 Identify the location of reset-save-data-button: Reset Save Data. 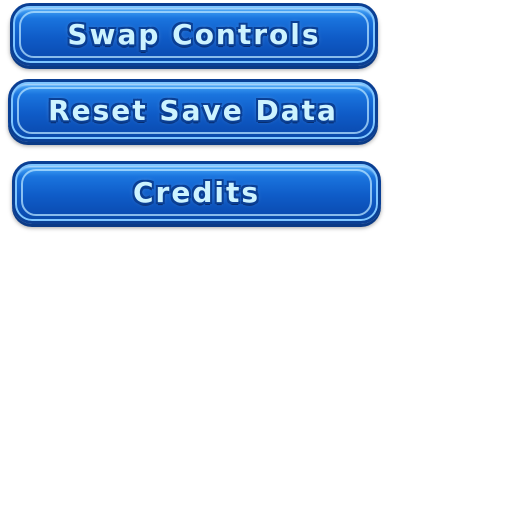
(193, 110).